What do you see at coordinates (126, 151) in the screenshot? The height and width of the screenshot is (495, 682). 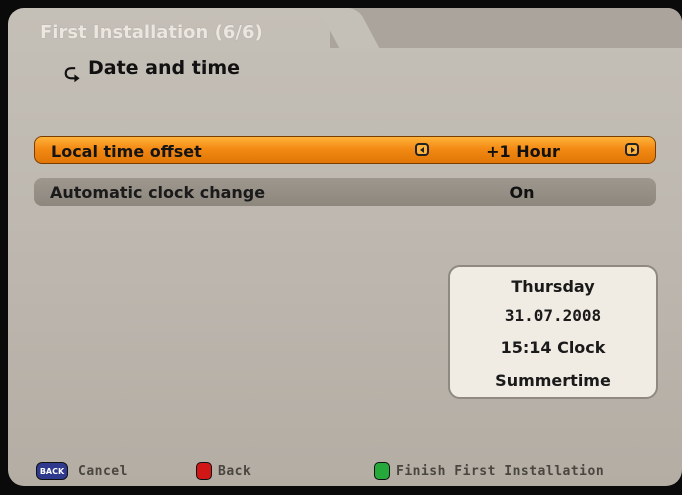 I see `setting-label: Local time offset` at bounding box center [126, 151].